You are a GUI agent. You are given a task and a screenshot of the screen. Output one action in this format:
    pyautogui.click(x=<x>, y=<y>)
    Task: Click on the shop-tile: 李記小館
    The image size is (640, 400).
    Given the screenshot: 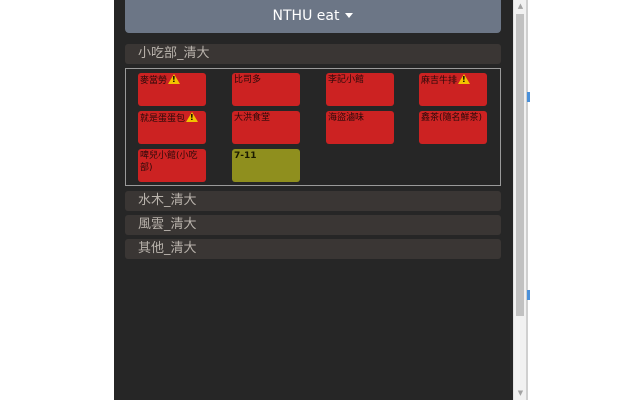 What is the action you would take?
    pyautogui.click(x=360, y=89)
    